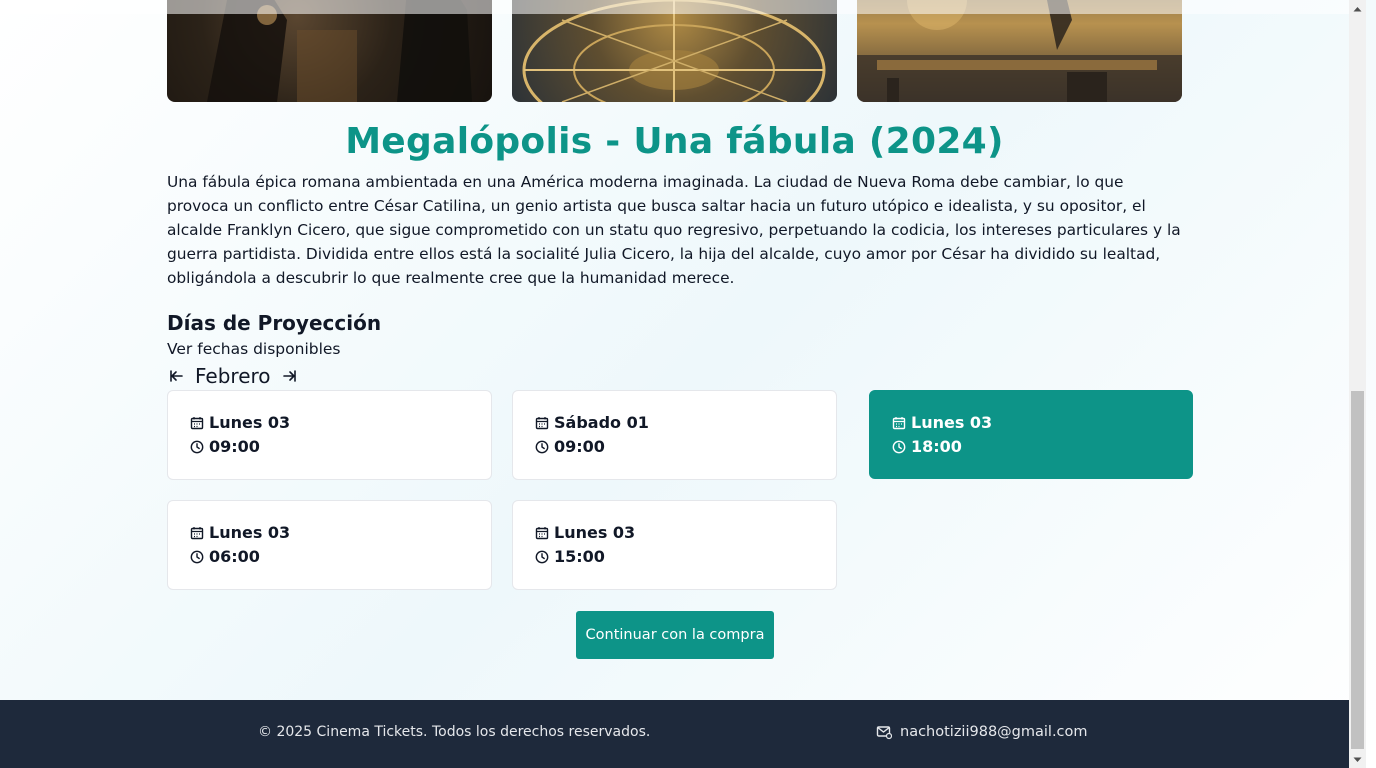 The image size is (1376, 768). I want to click on schedule-heading: Días de Proyección, so click(274, 323).